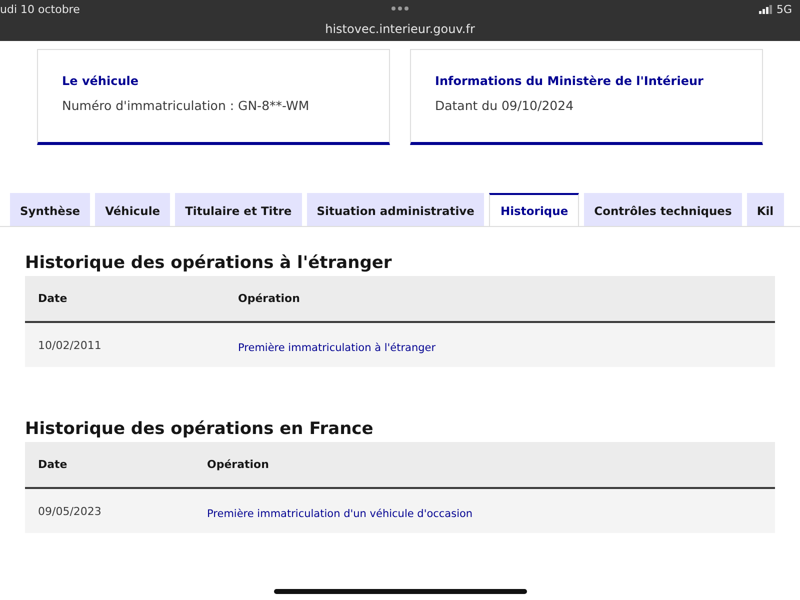 This screenshot has width=800, height=600. What do you see at coordinates (101, 81) in the screenshot?
I see `card-title: Le véhicule` at bounding box center [101, 81].